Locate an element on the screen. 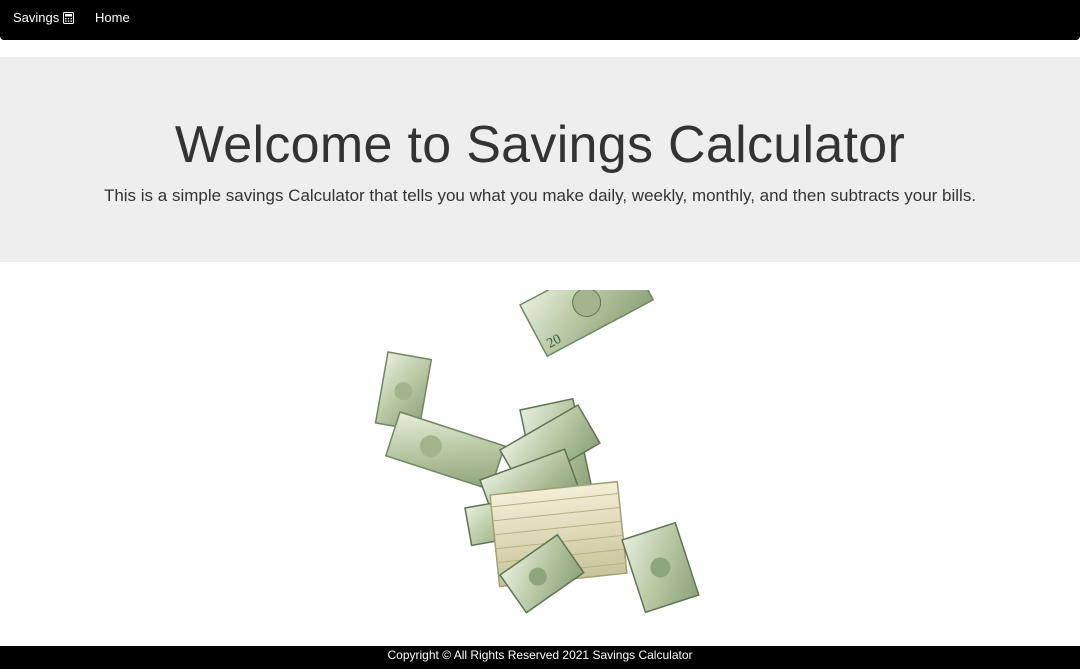  nav-home-link: Home is located at coordinates (112, 18).